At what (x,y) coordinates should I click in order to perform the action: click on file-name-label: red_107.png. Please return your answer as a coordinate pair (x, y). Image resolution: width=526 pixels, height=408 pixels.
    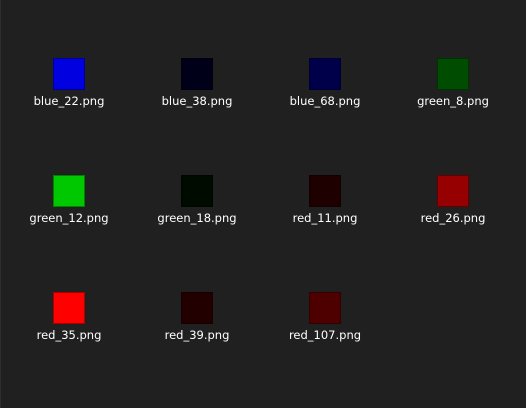
    Looking at the image, I should click on (325, 335).